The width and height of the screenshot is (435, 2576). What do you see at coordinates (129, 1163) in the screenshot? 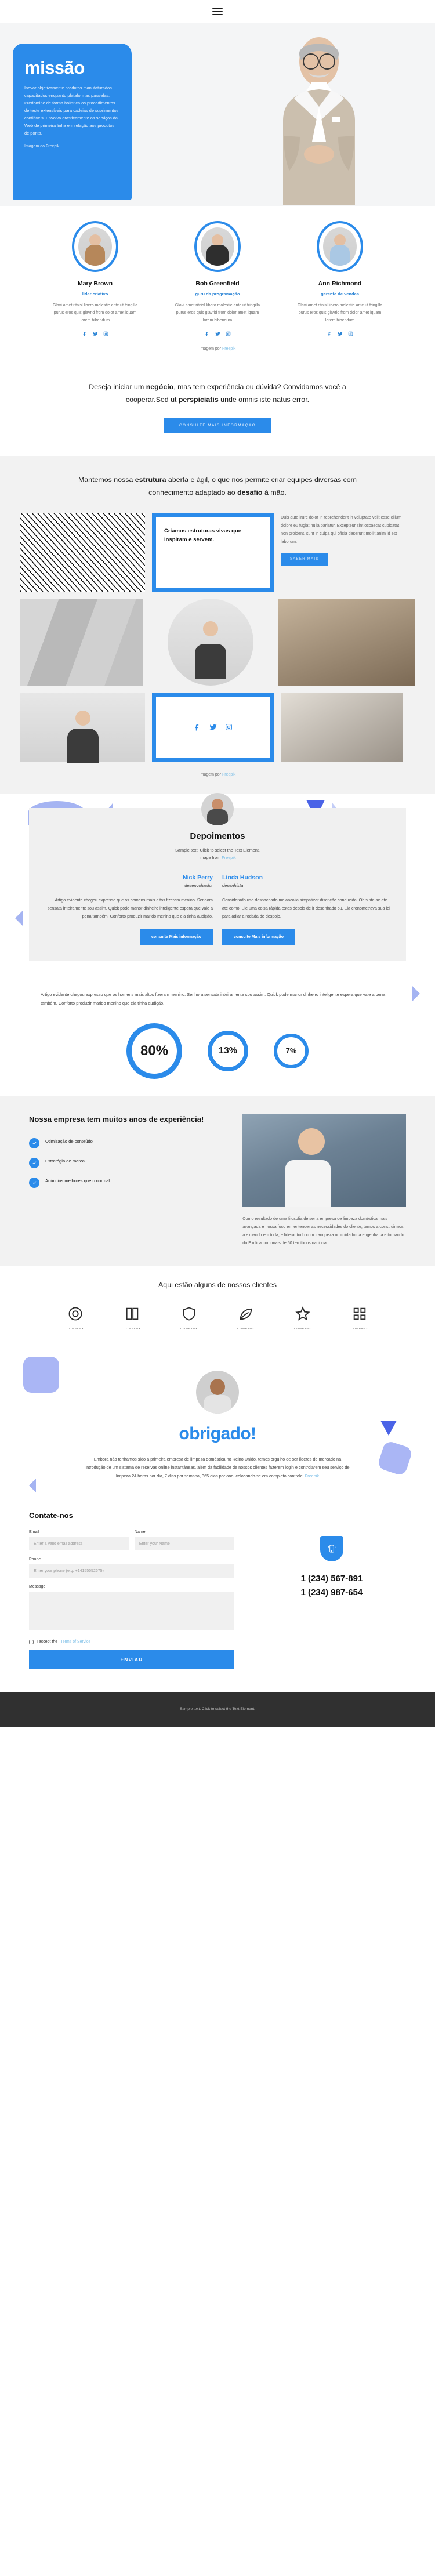
I see `feature-item: Estratégia de marca` at bounding box center [129, 1163].